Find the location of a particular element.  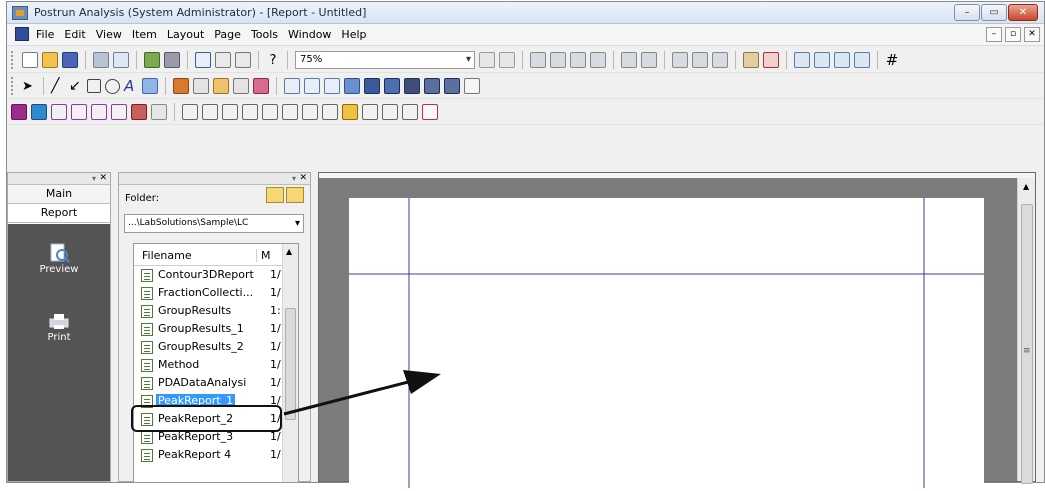

batch-table-icon is located at coordinates (412, 86).